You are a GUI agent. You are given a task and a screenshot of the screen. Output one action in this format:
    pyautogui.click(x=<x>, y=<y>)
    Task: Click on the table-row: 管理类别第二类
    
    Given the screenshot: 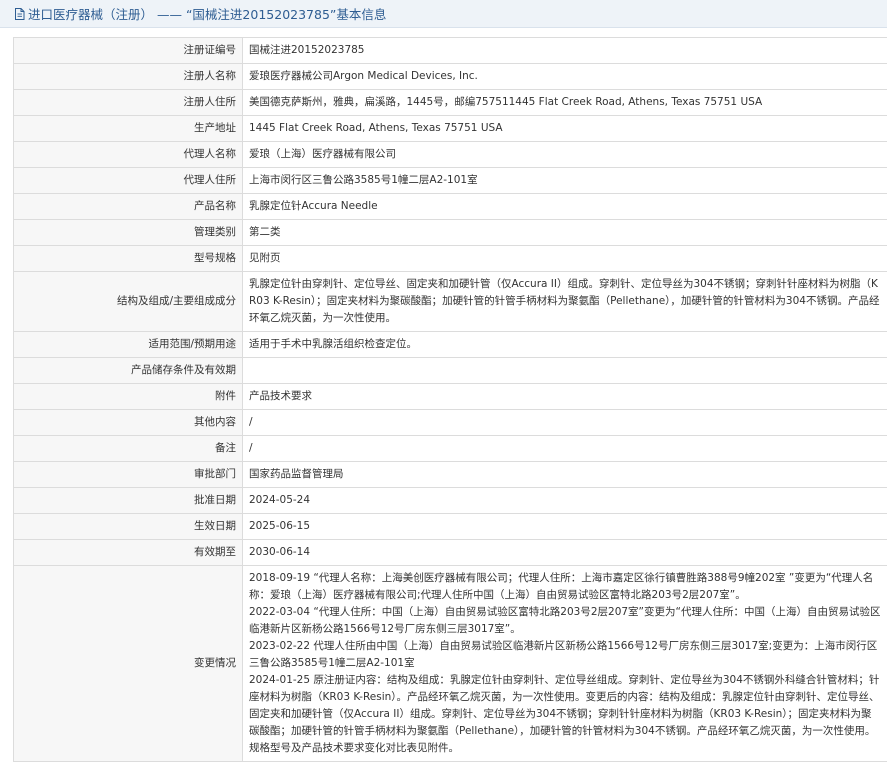 What is the action you would take?
    pyautogui.click(x=450, y=233)
    